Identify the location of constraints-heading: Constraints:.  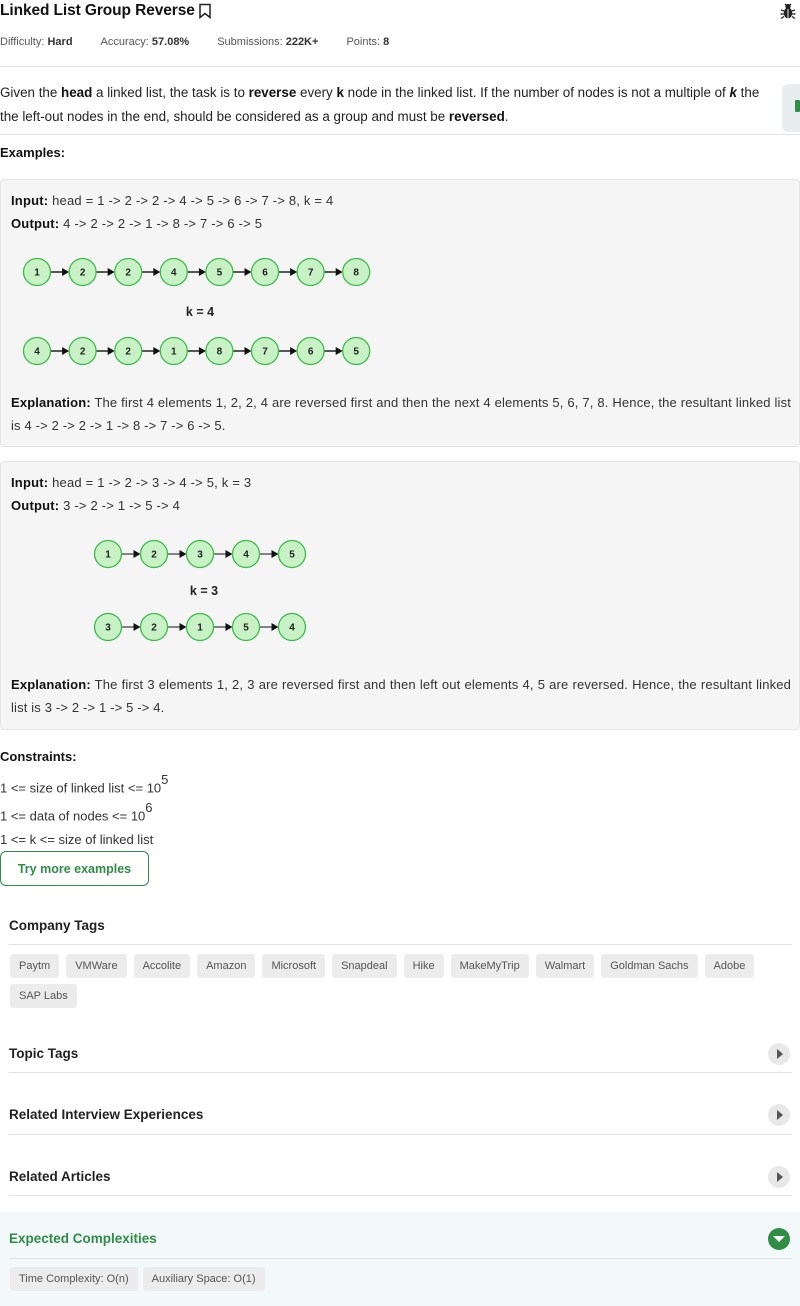
(38, 756).